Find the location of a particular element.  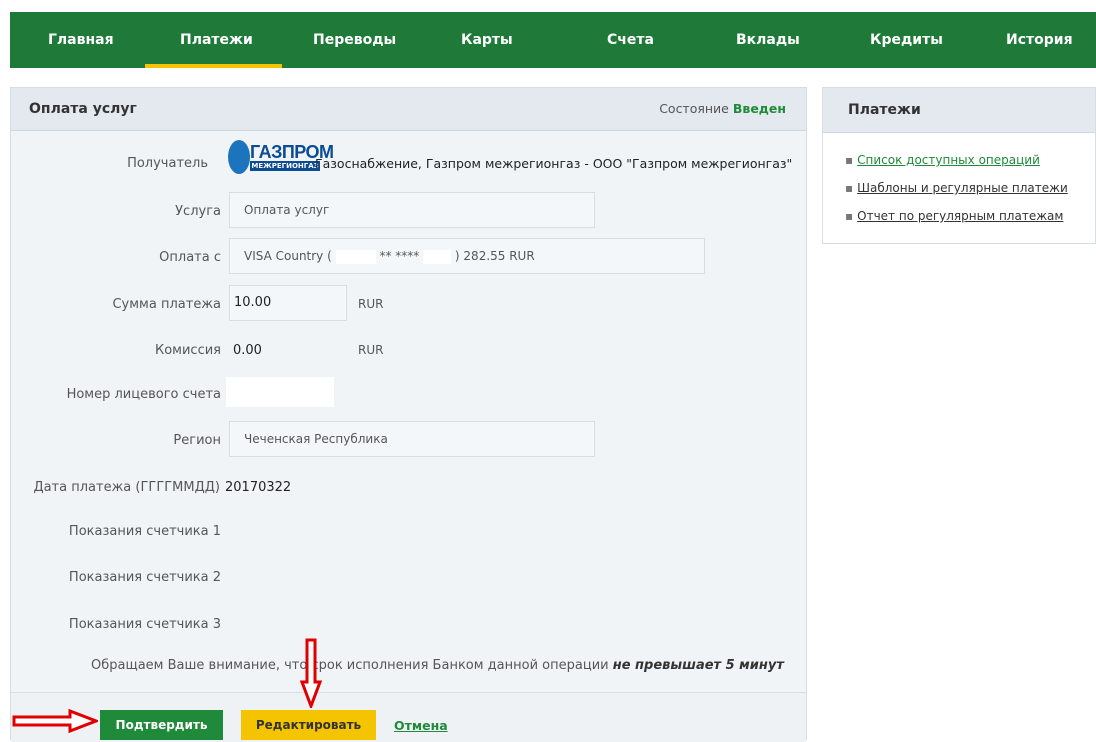

region-field: Чеченская Республика is located at coordinates (412, 439).